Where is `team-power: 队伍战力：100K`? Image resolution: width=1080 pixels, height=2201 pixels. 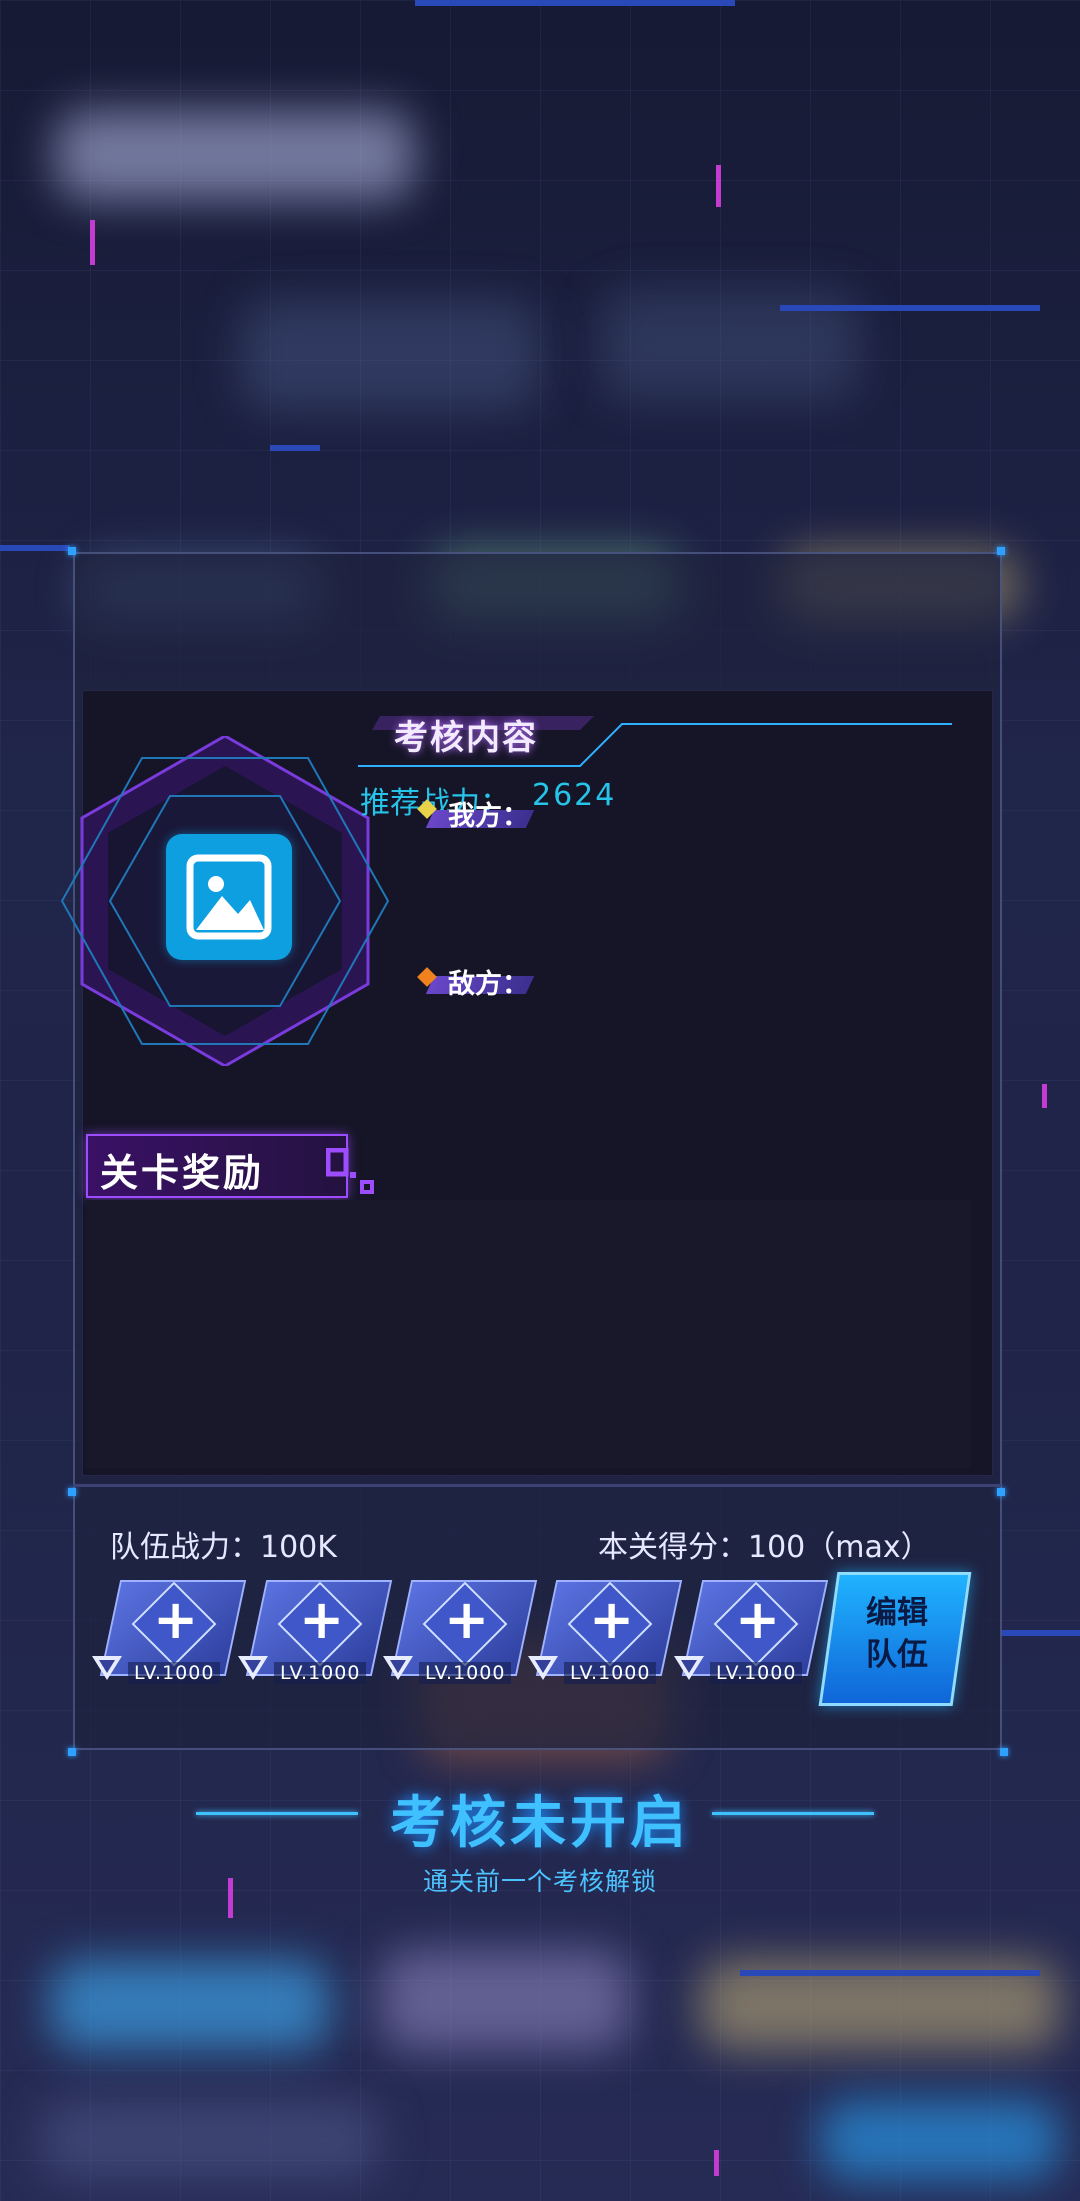
team-power: 队伍战力：100K is located at coordinates (223, 1547).